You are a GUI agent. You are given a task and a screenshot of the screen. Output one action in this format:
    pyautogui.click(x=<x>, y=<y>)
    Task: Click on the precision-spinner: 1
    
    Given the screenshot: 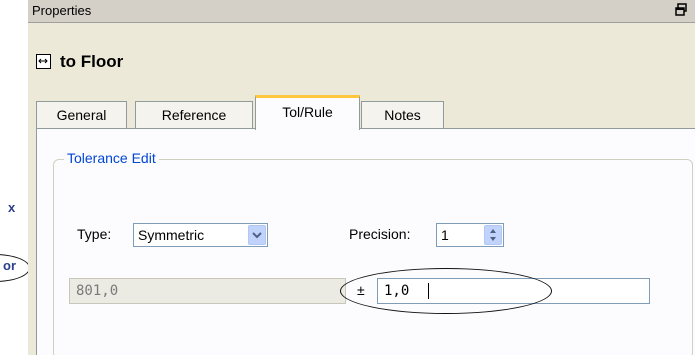 What is the action you would take?
    pyautogui.click(x=470, y=235)
    